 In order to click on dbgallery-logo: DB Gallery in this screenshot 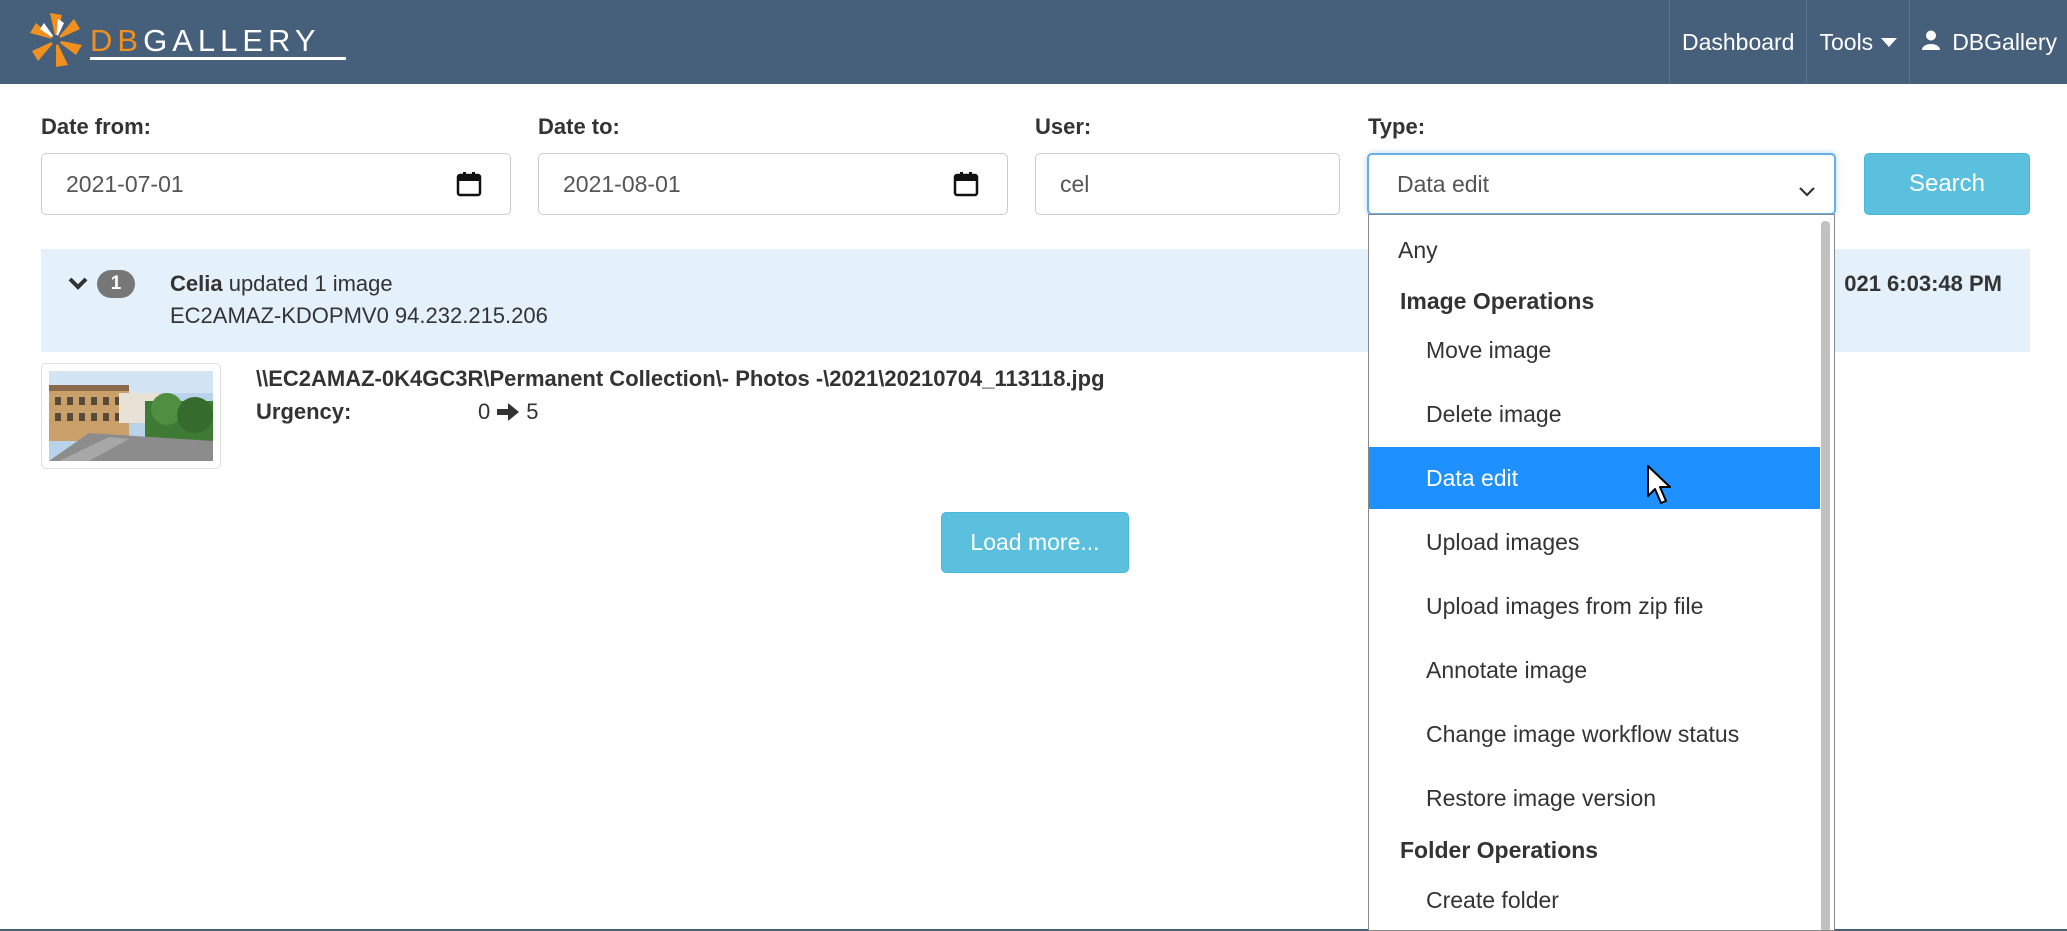, I will do `click(187, 40)`.